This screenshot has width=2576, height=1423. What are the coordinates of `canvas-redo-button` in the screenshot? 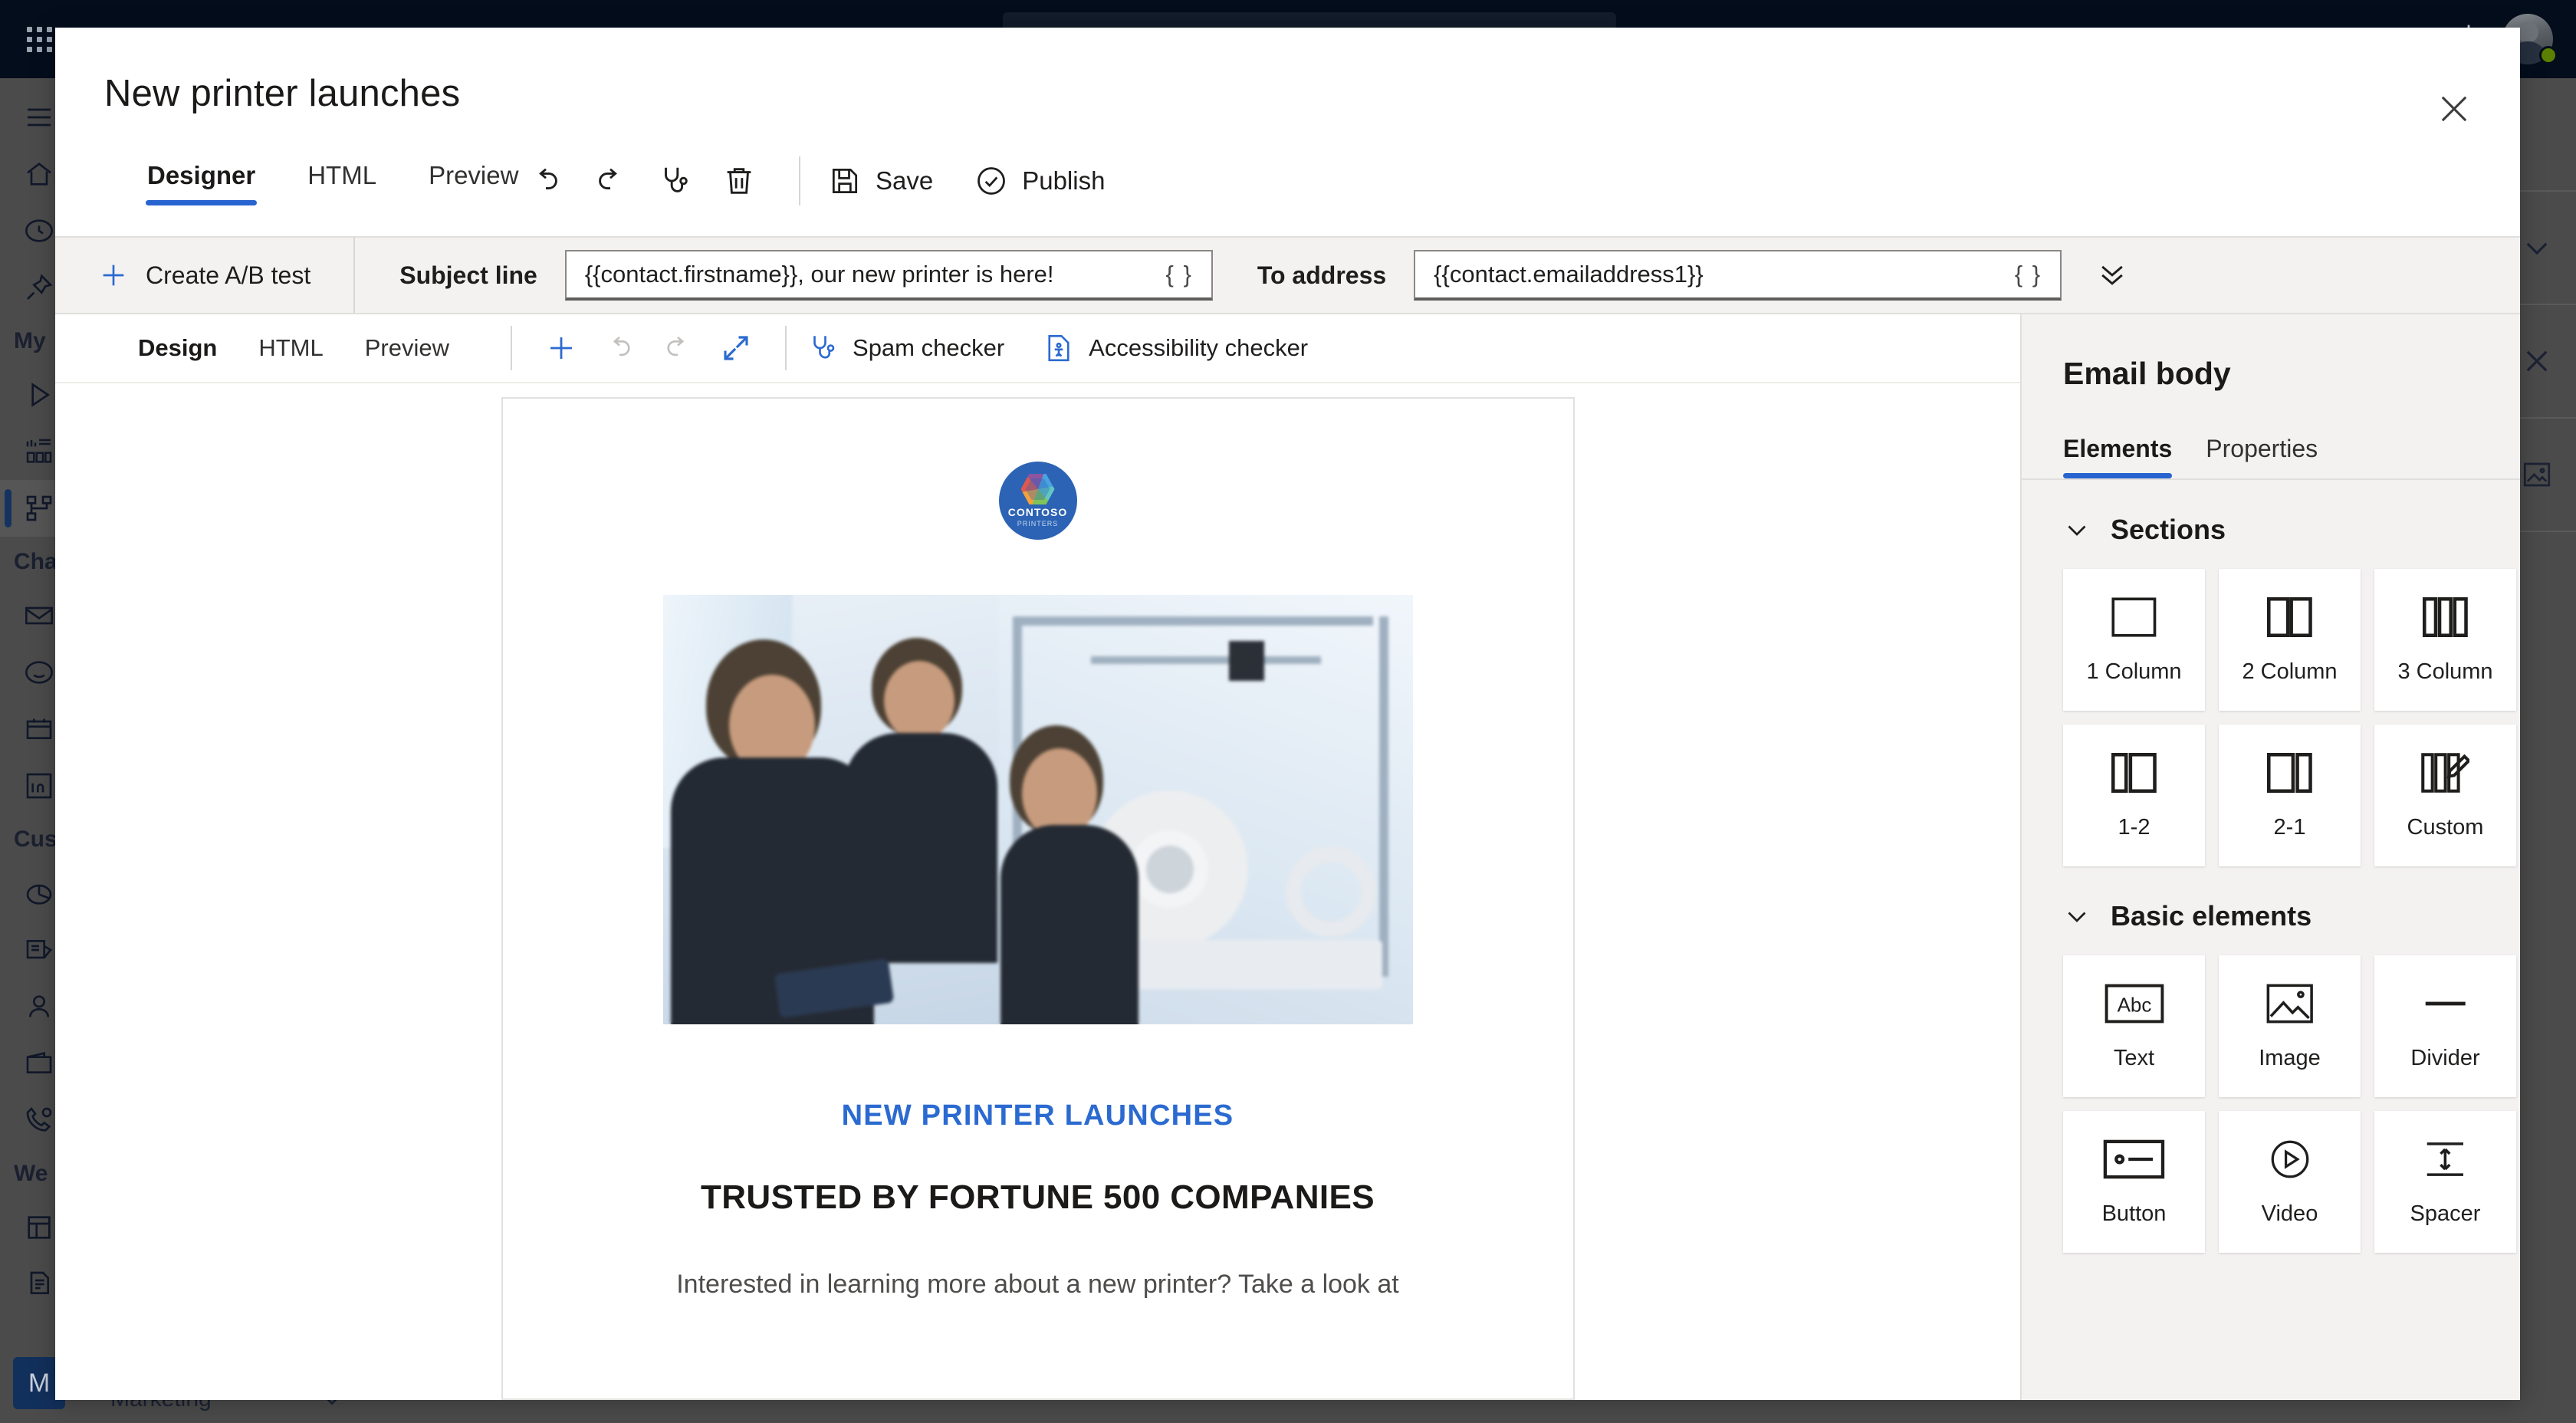 It's located at (678, 348).